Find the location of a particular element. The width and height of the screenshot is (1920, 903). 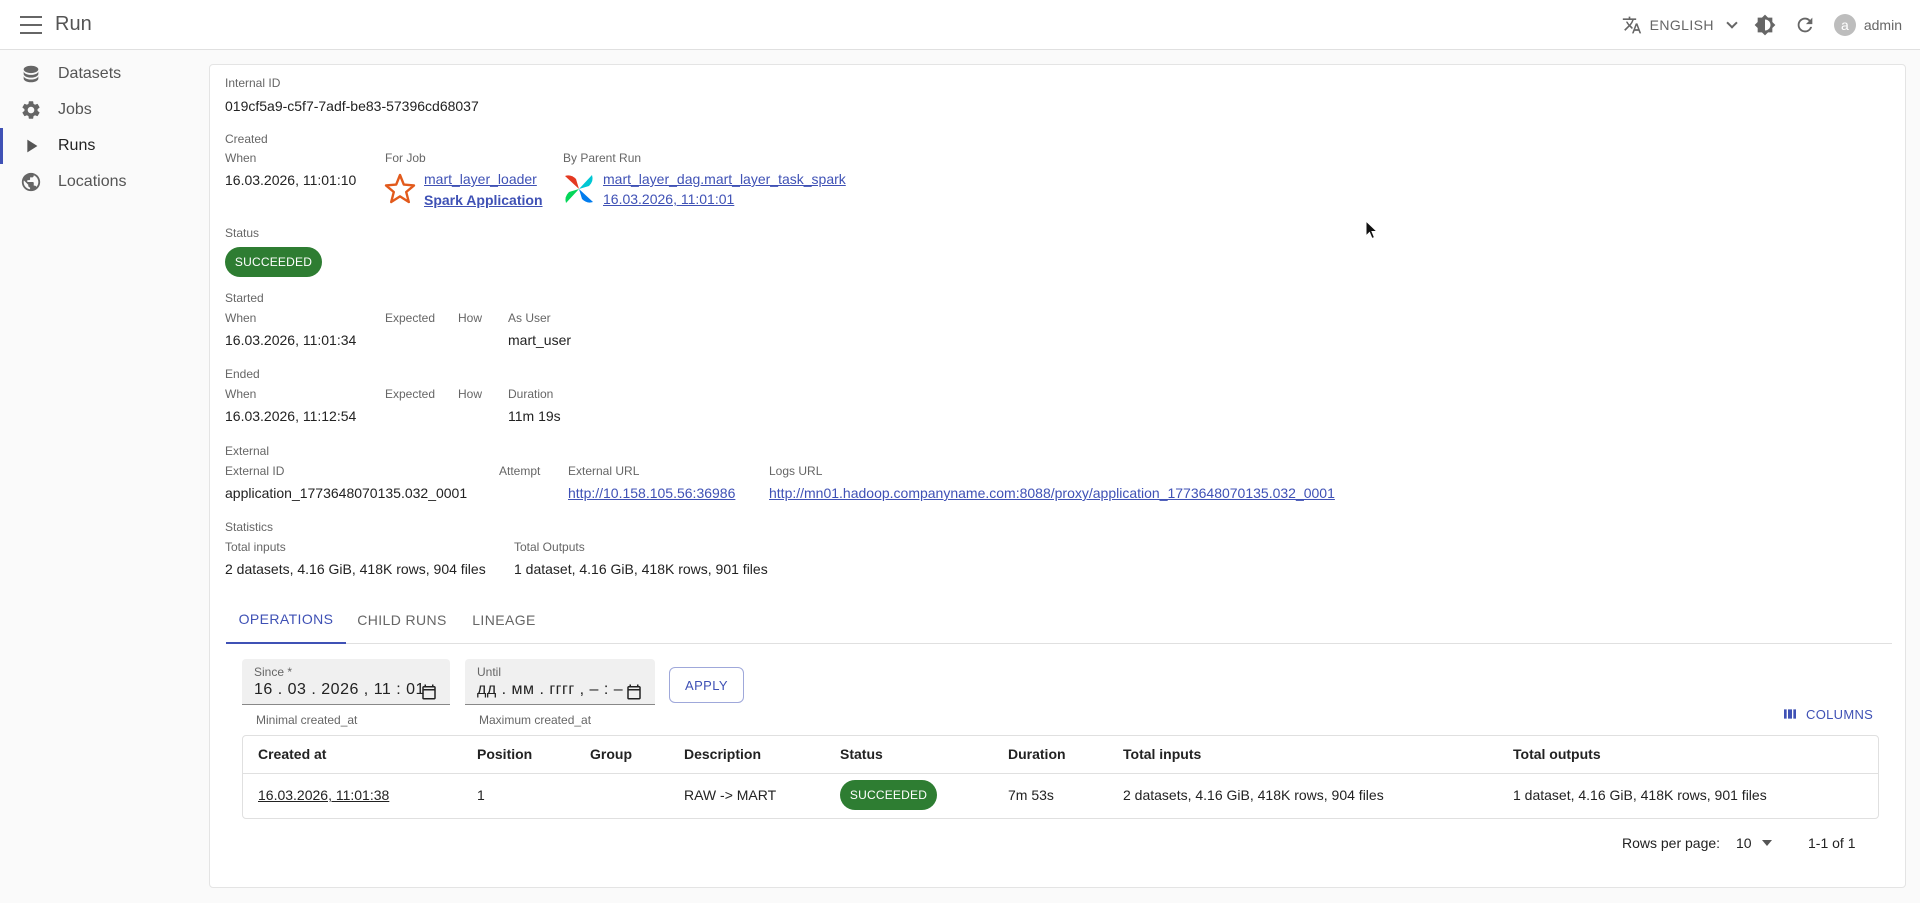

since-field-label: Since * is located at coordinates (273, 672).